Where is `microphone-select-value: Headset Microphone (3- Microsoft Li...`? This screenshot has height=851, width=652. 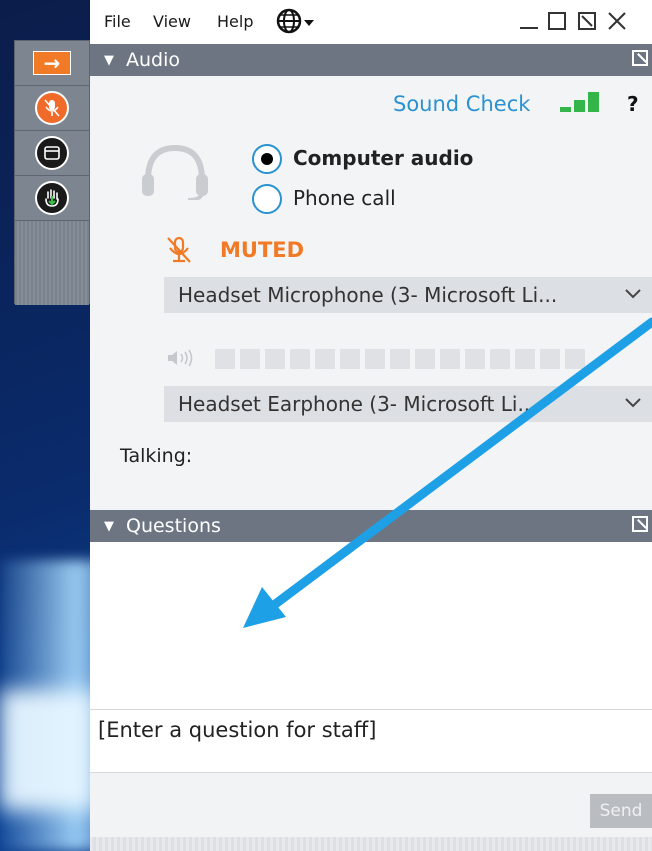
microphone-select-value: Headset Microphone (3- Microsoft Li... is located at coordinates (368, 295).